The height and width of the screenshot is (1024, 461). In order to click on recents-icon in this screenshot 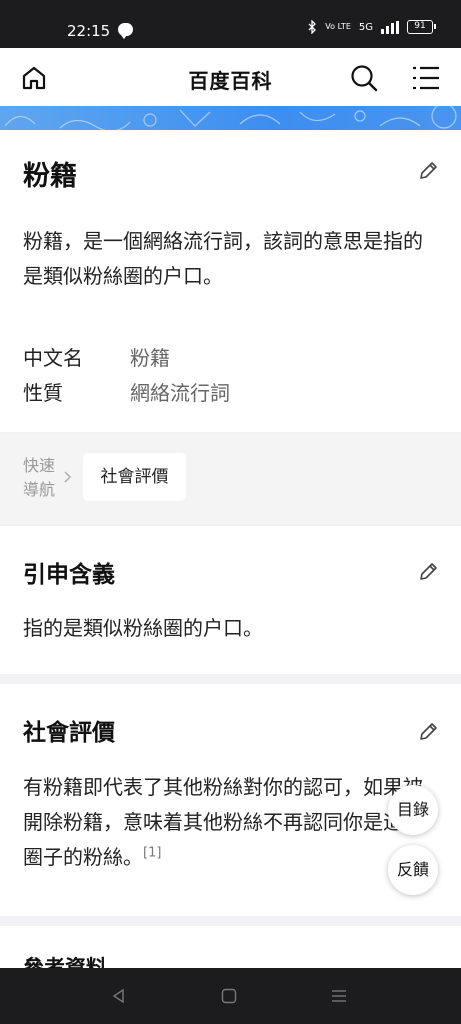, I will do `click(339, 996)`.